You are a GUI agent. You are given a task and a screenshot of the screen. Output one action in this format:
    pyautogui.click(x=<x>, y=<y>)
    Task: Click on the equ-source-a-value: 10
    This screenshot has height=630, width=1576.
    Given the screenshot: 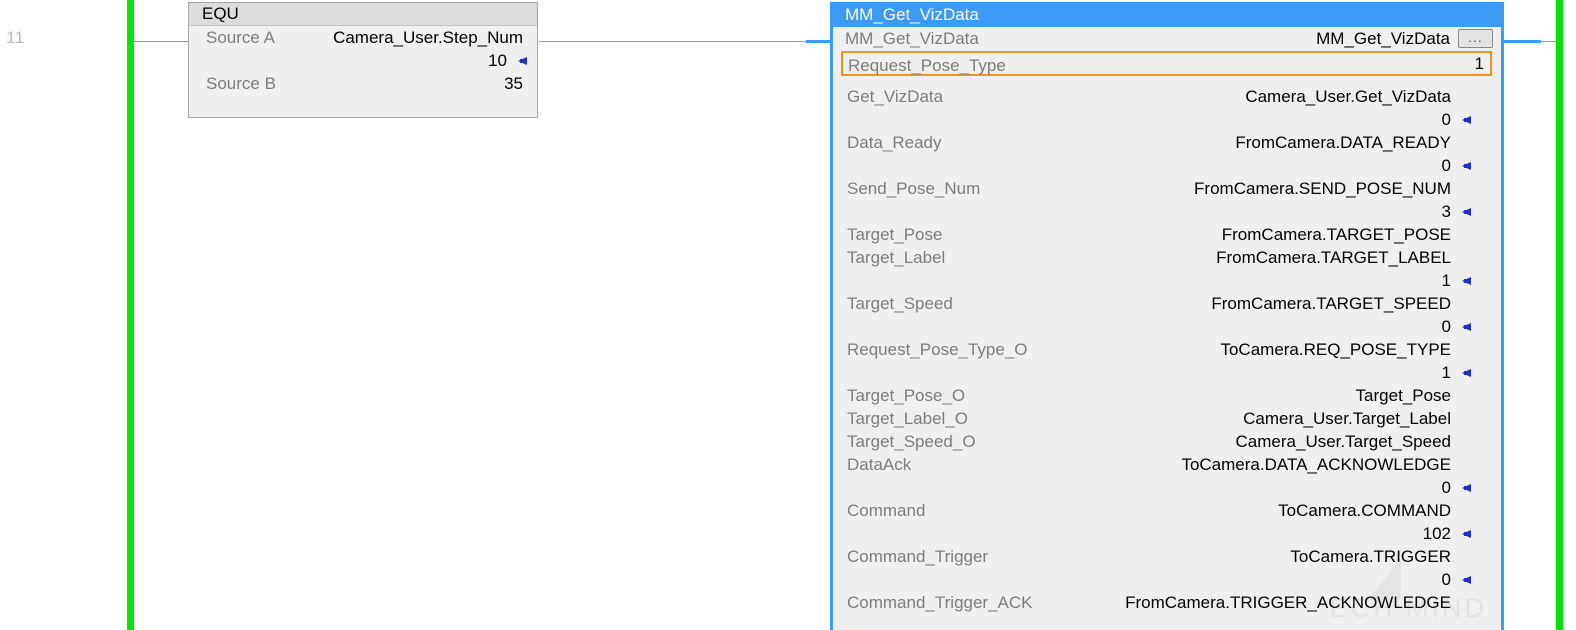 What is the action you would take?
    pyautogui.click(x=507, y=60)
    